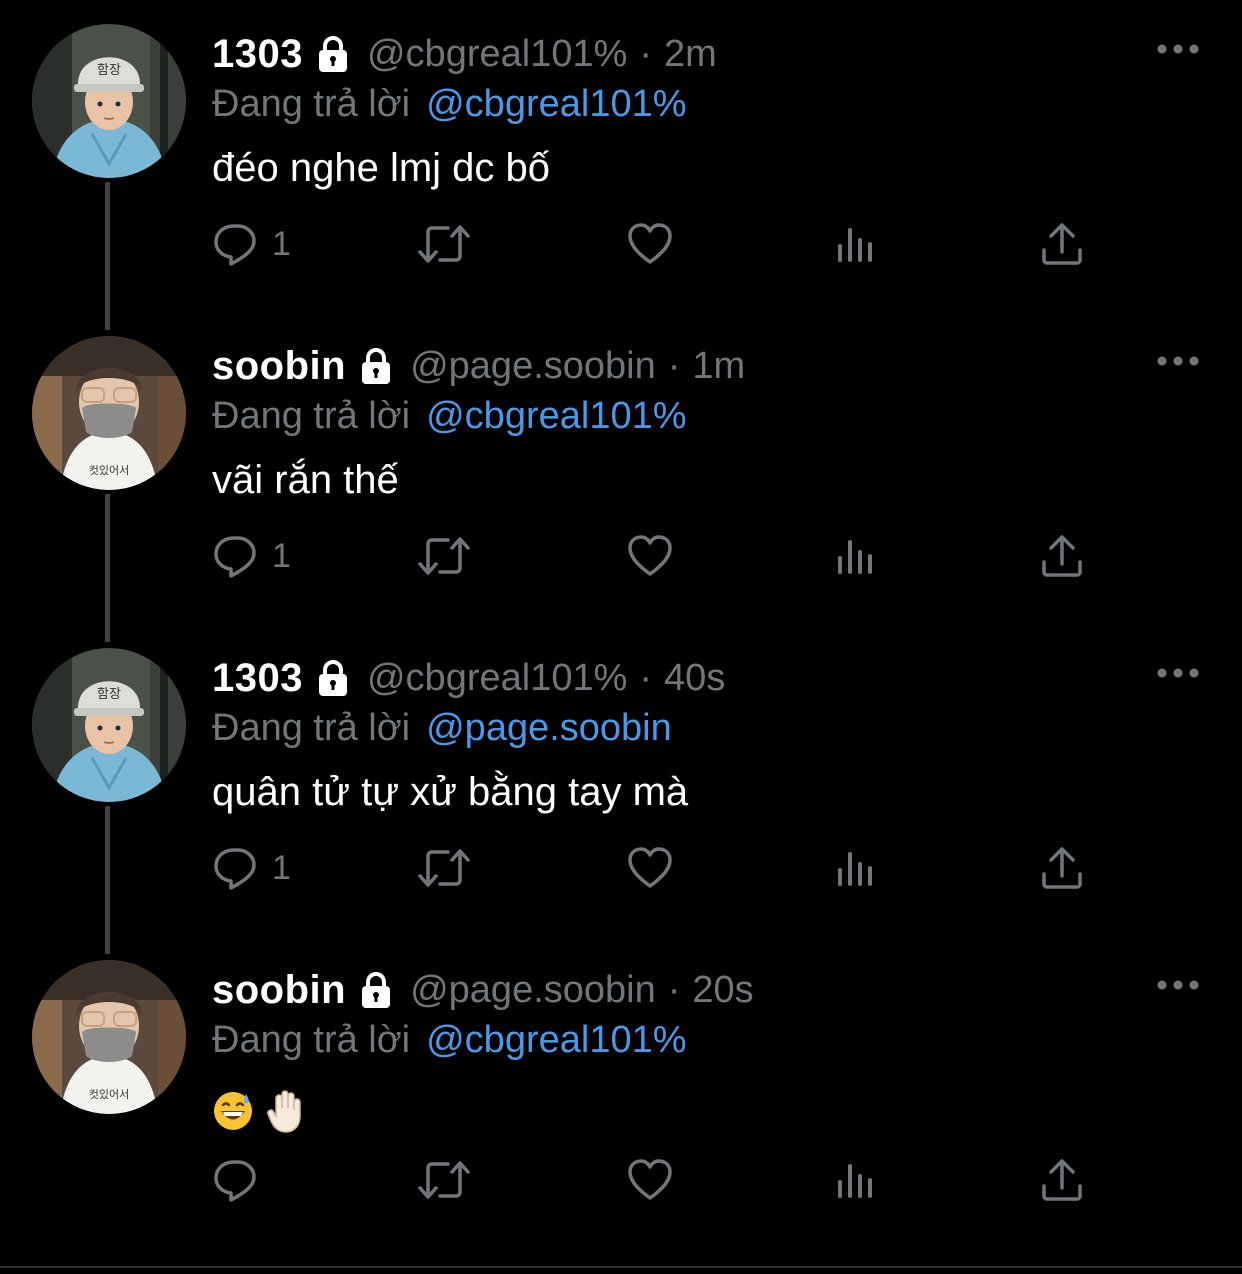  I want to click on timestamp: 20s, so click(722, 990).